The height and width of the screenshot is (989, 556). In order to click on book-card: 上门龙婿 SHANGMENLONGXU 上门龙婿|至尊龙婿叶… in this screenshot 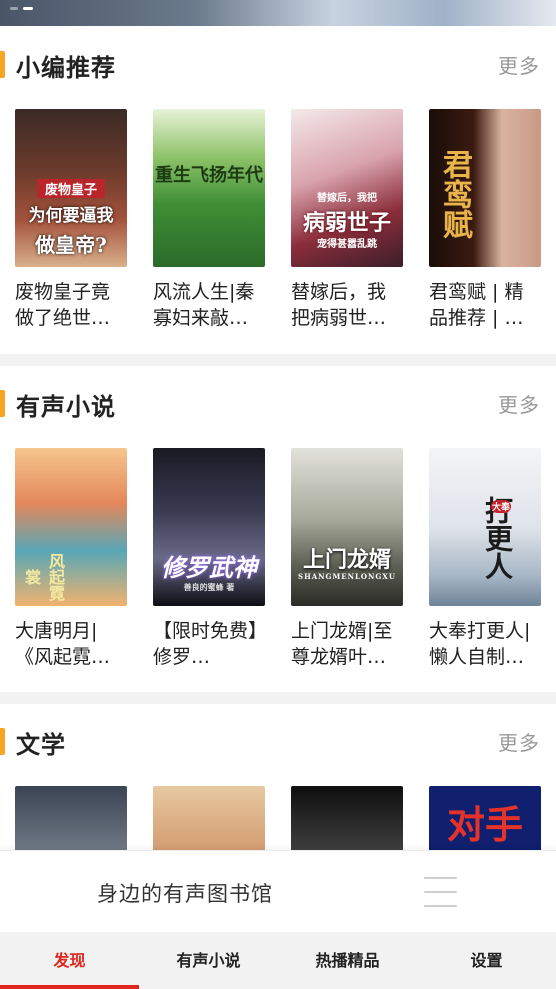, I will do `click(347, 559)`.